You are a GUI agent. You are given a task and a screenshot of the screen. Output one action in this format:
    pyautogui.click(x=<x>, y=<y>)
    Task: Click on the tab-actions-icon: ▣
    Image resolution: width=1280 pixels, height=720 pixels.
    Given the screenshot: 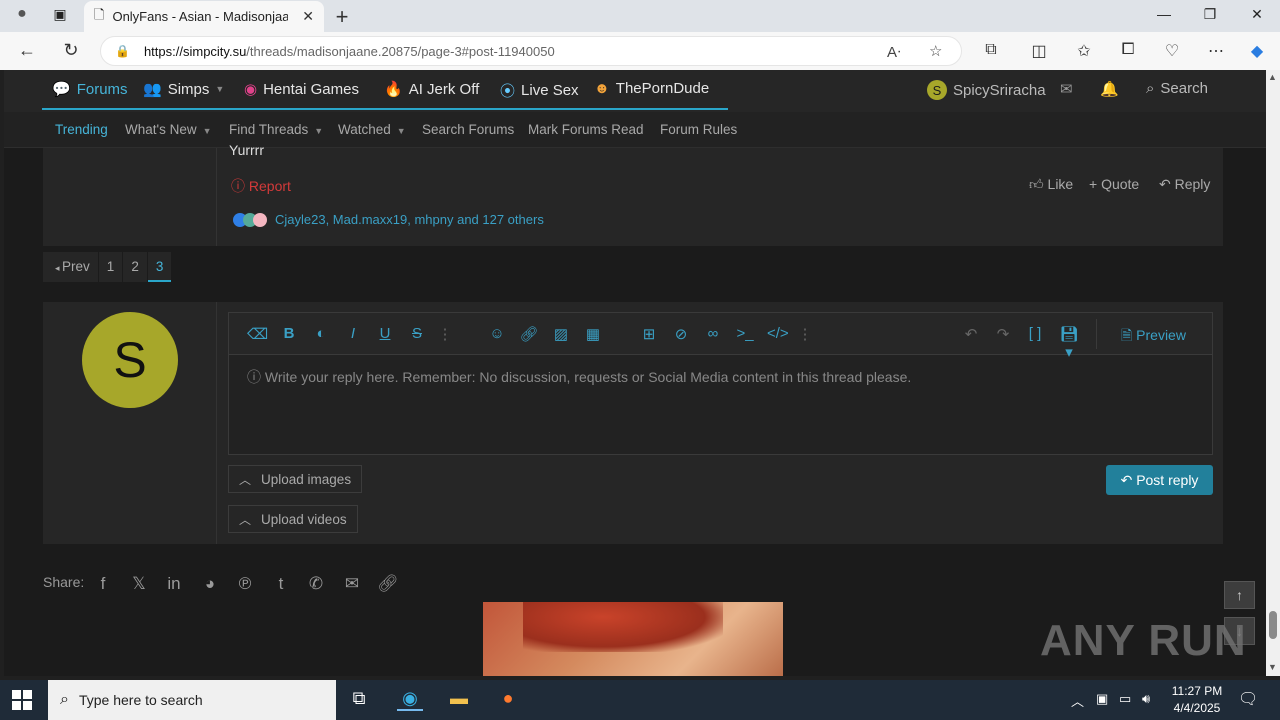 What is the action you would take?
    pyautogui.click(x=60, y=14)
    